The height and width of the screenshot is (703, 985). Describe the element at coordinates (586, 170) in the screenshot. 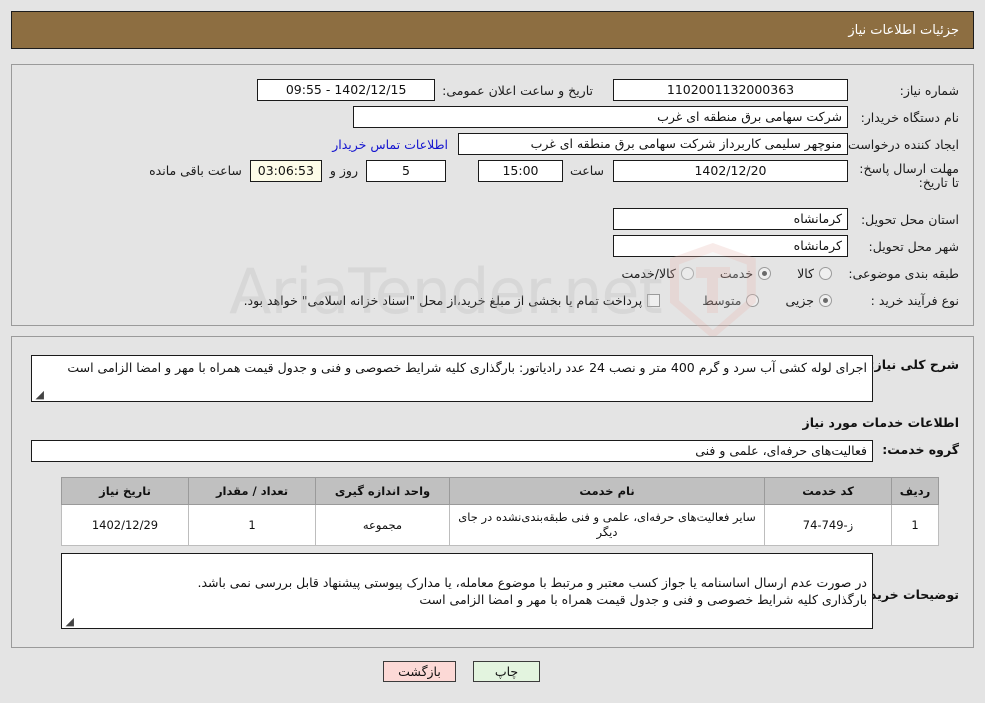

I see `hour-label: ساعت` at that location.